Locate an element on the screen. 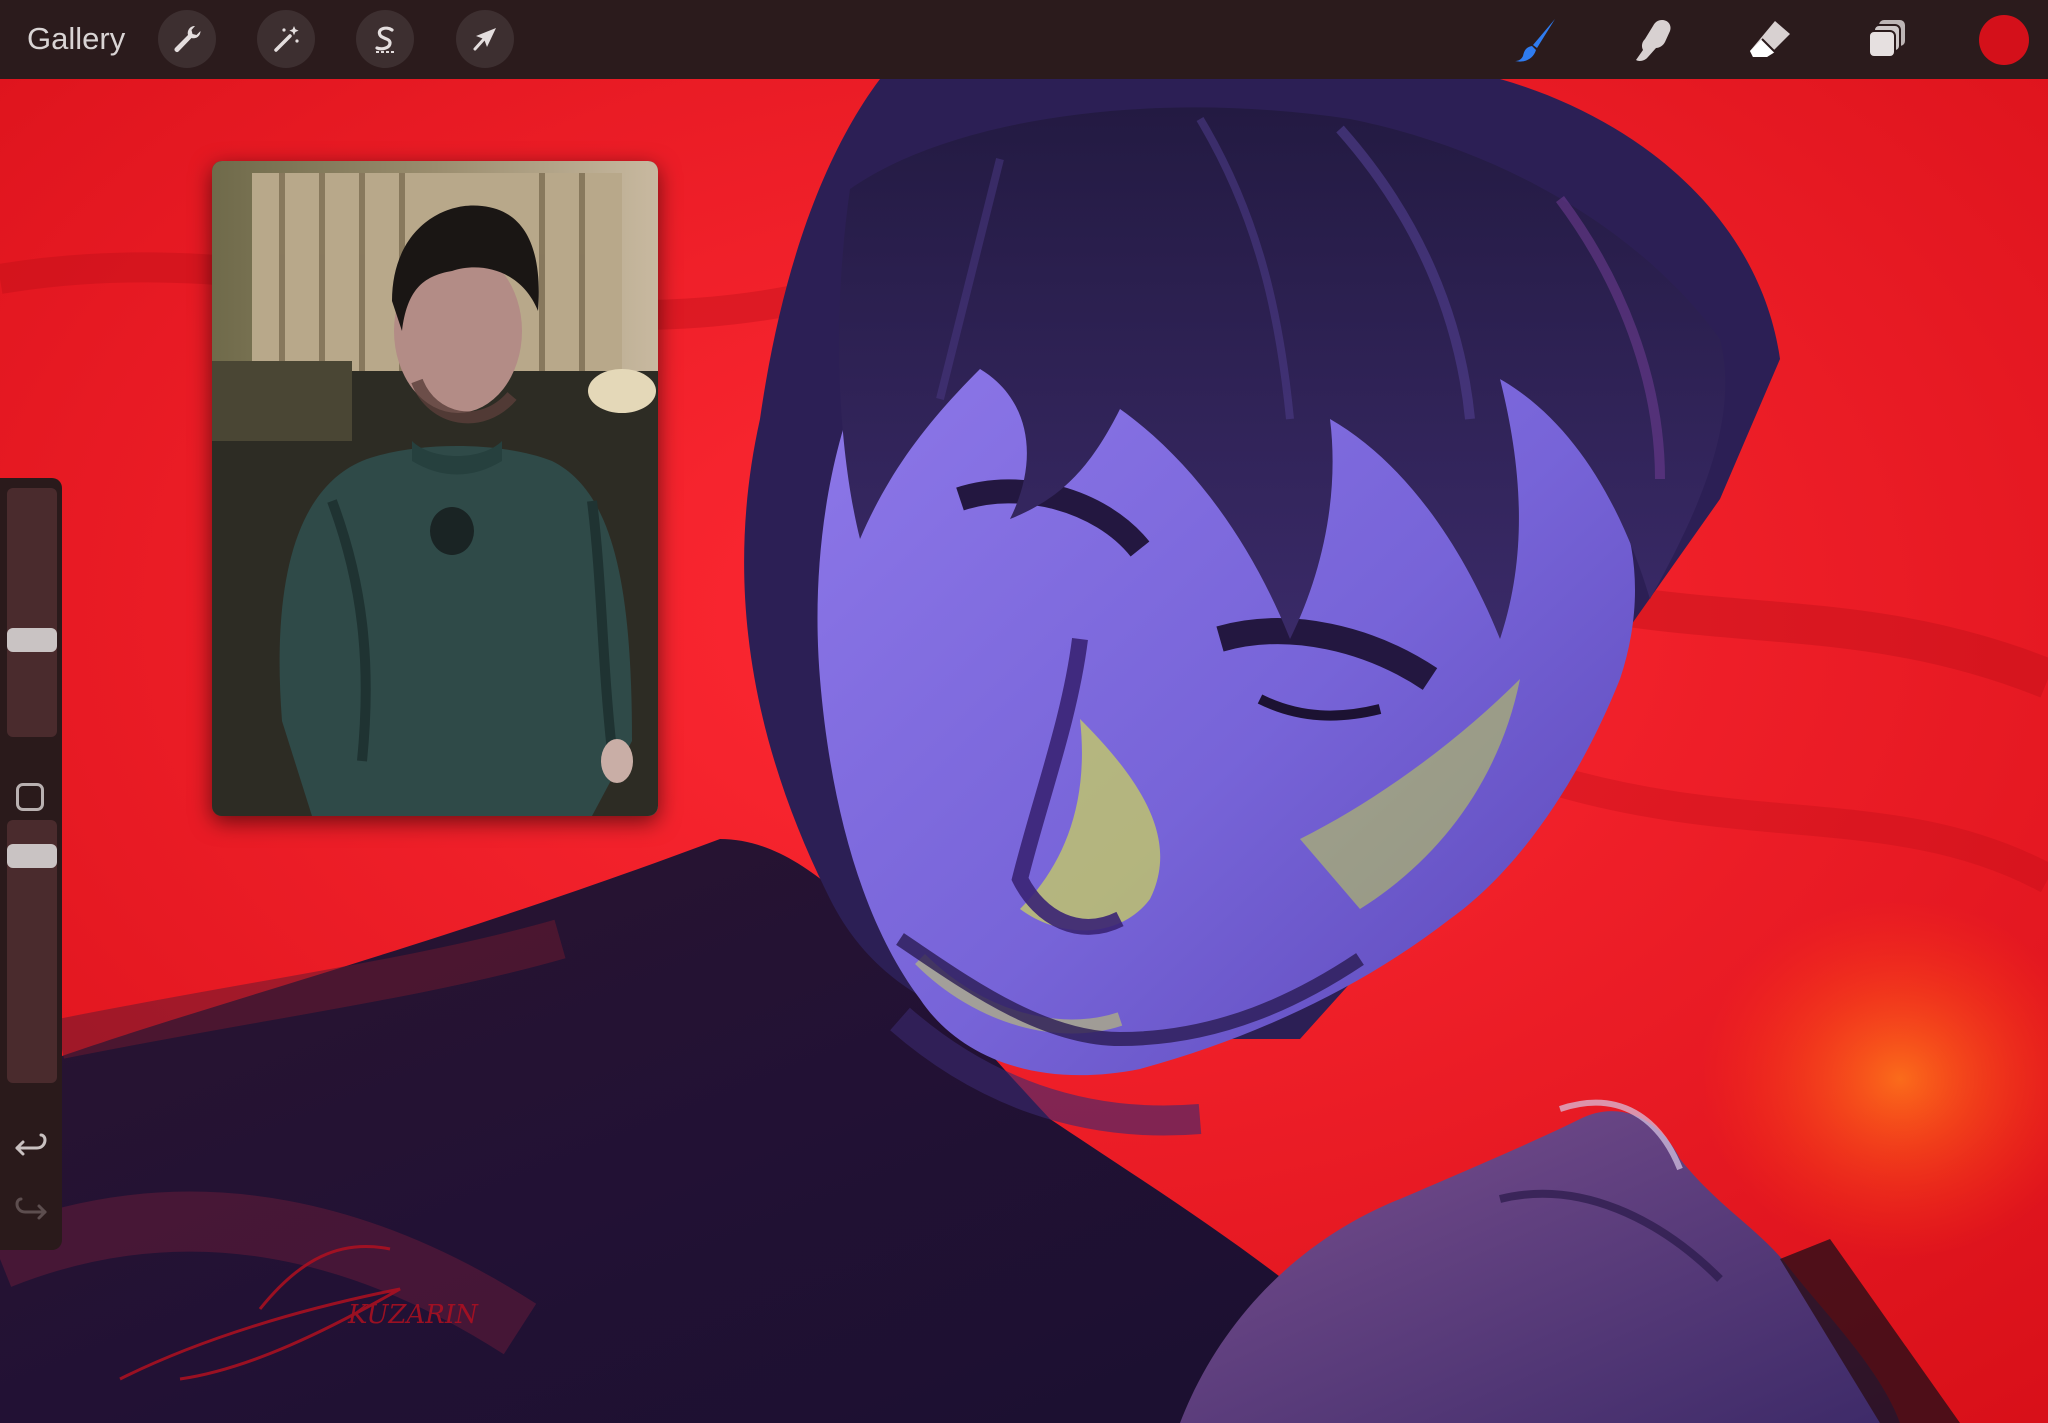  selection-s-icon is located at coordinates (384, 39).